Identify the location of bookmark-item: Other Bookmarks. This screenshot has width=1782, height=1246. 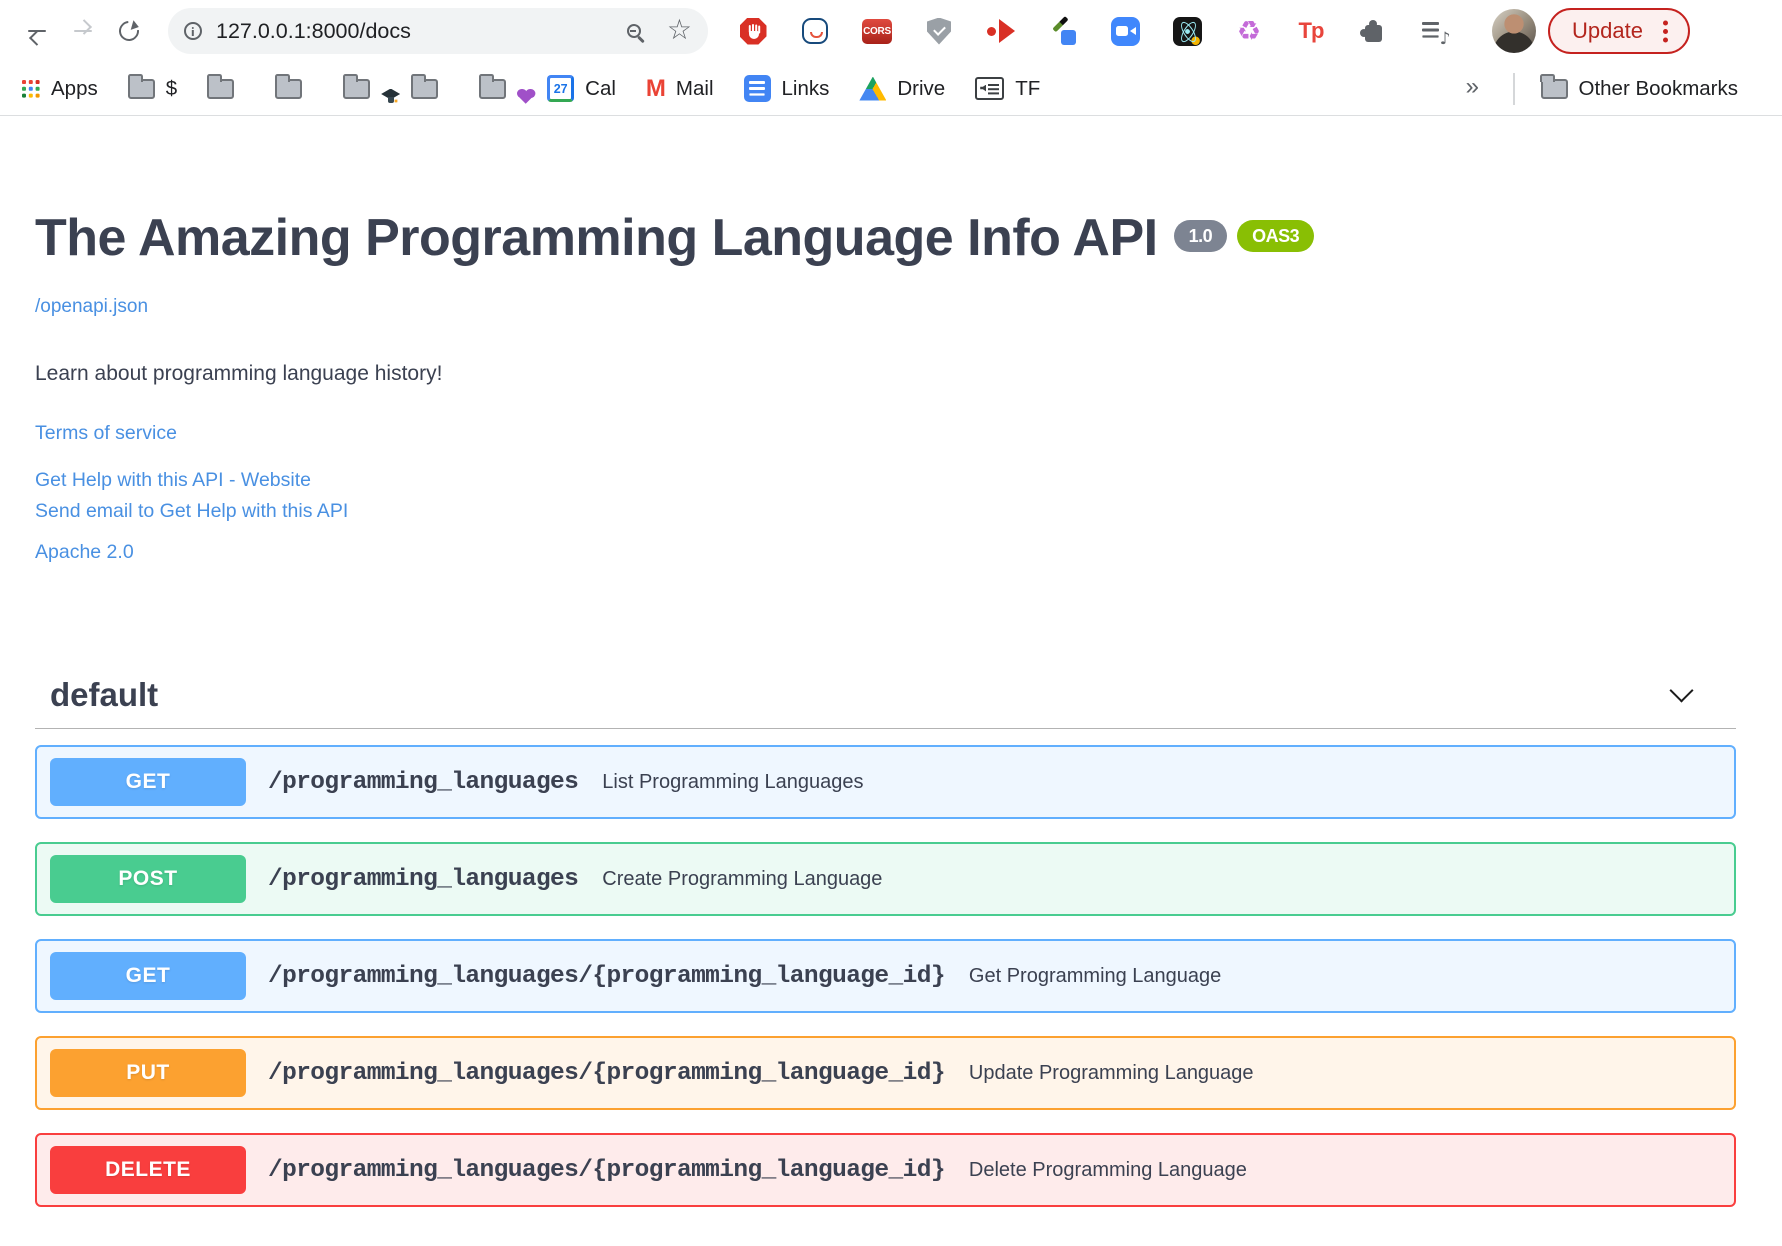
(1639, 87).